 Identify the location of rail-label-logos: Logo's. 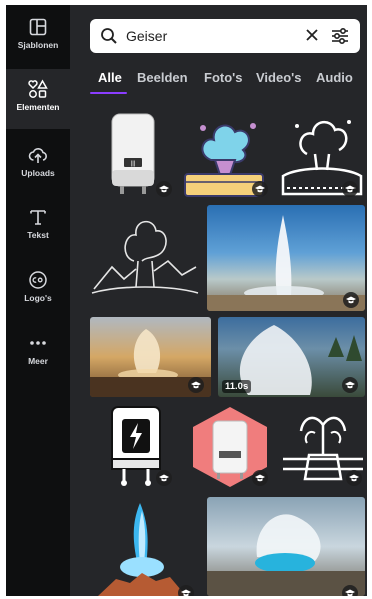
(38, 298).